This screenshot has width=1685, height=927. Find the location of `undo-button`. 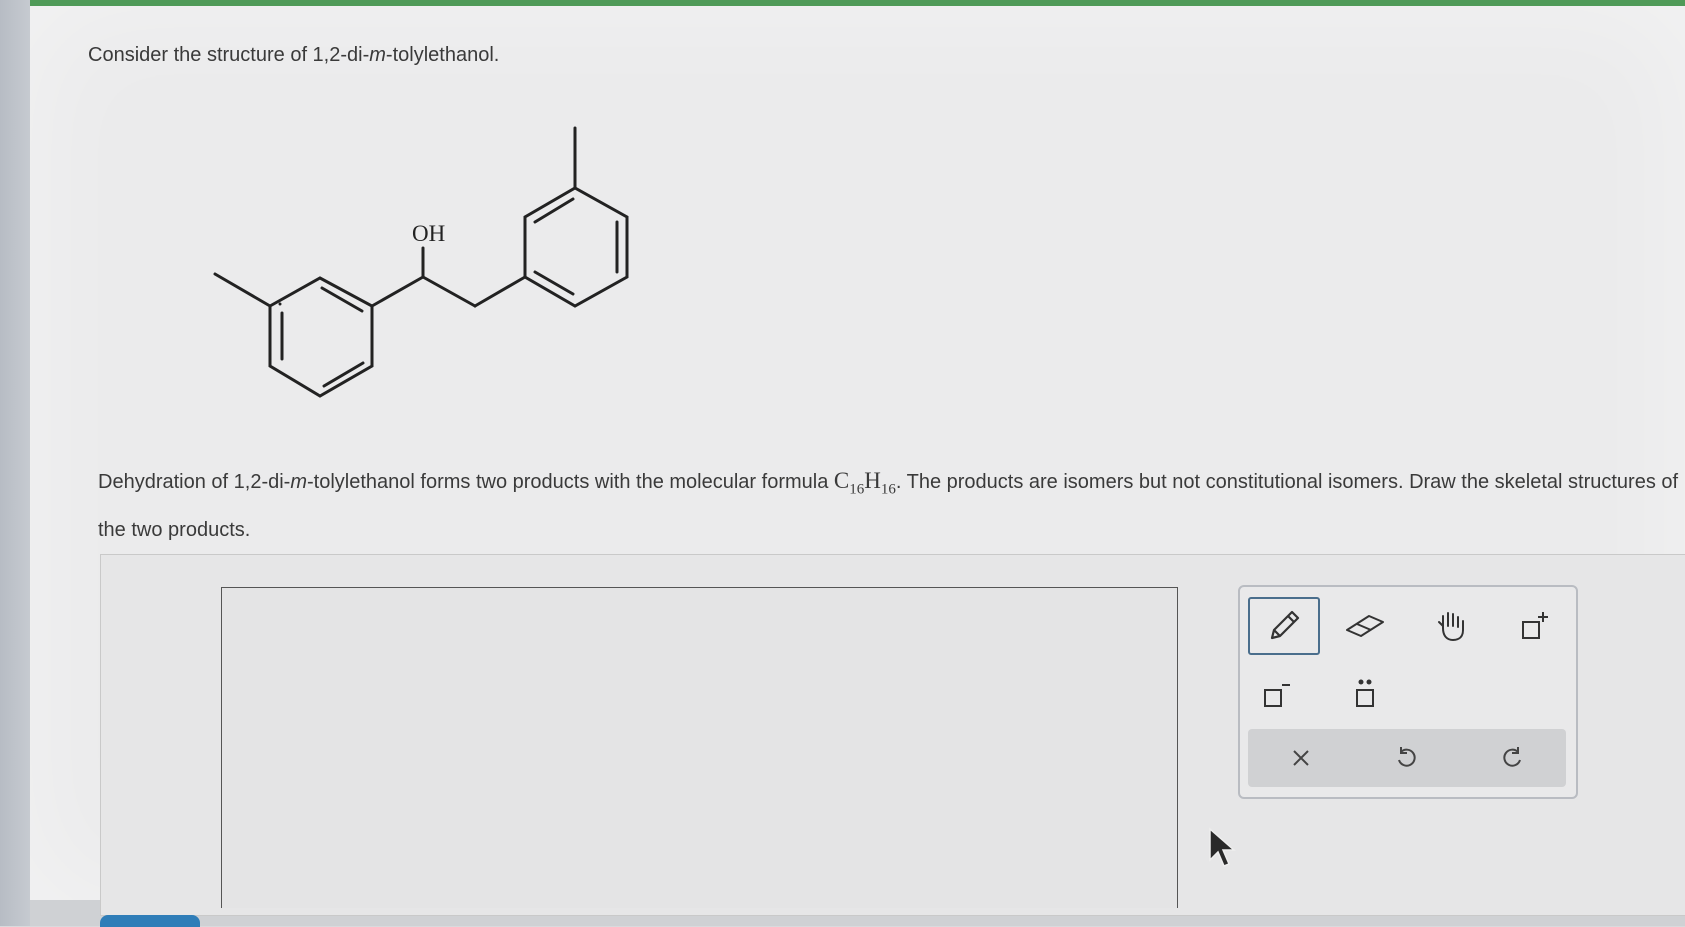

undo-button is located at coordinates (1406, 758).